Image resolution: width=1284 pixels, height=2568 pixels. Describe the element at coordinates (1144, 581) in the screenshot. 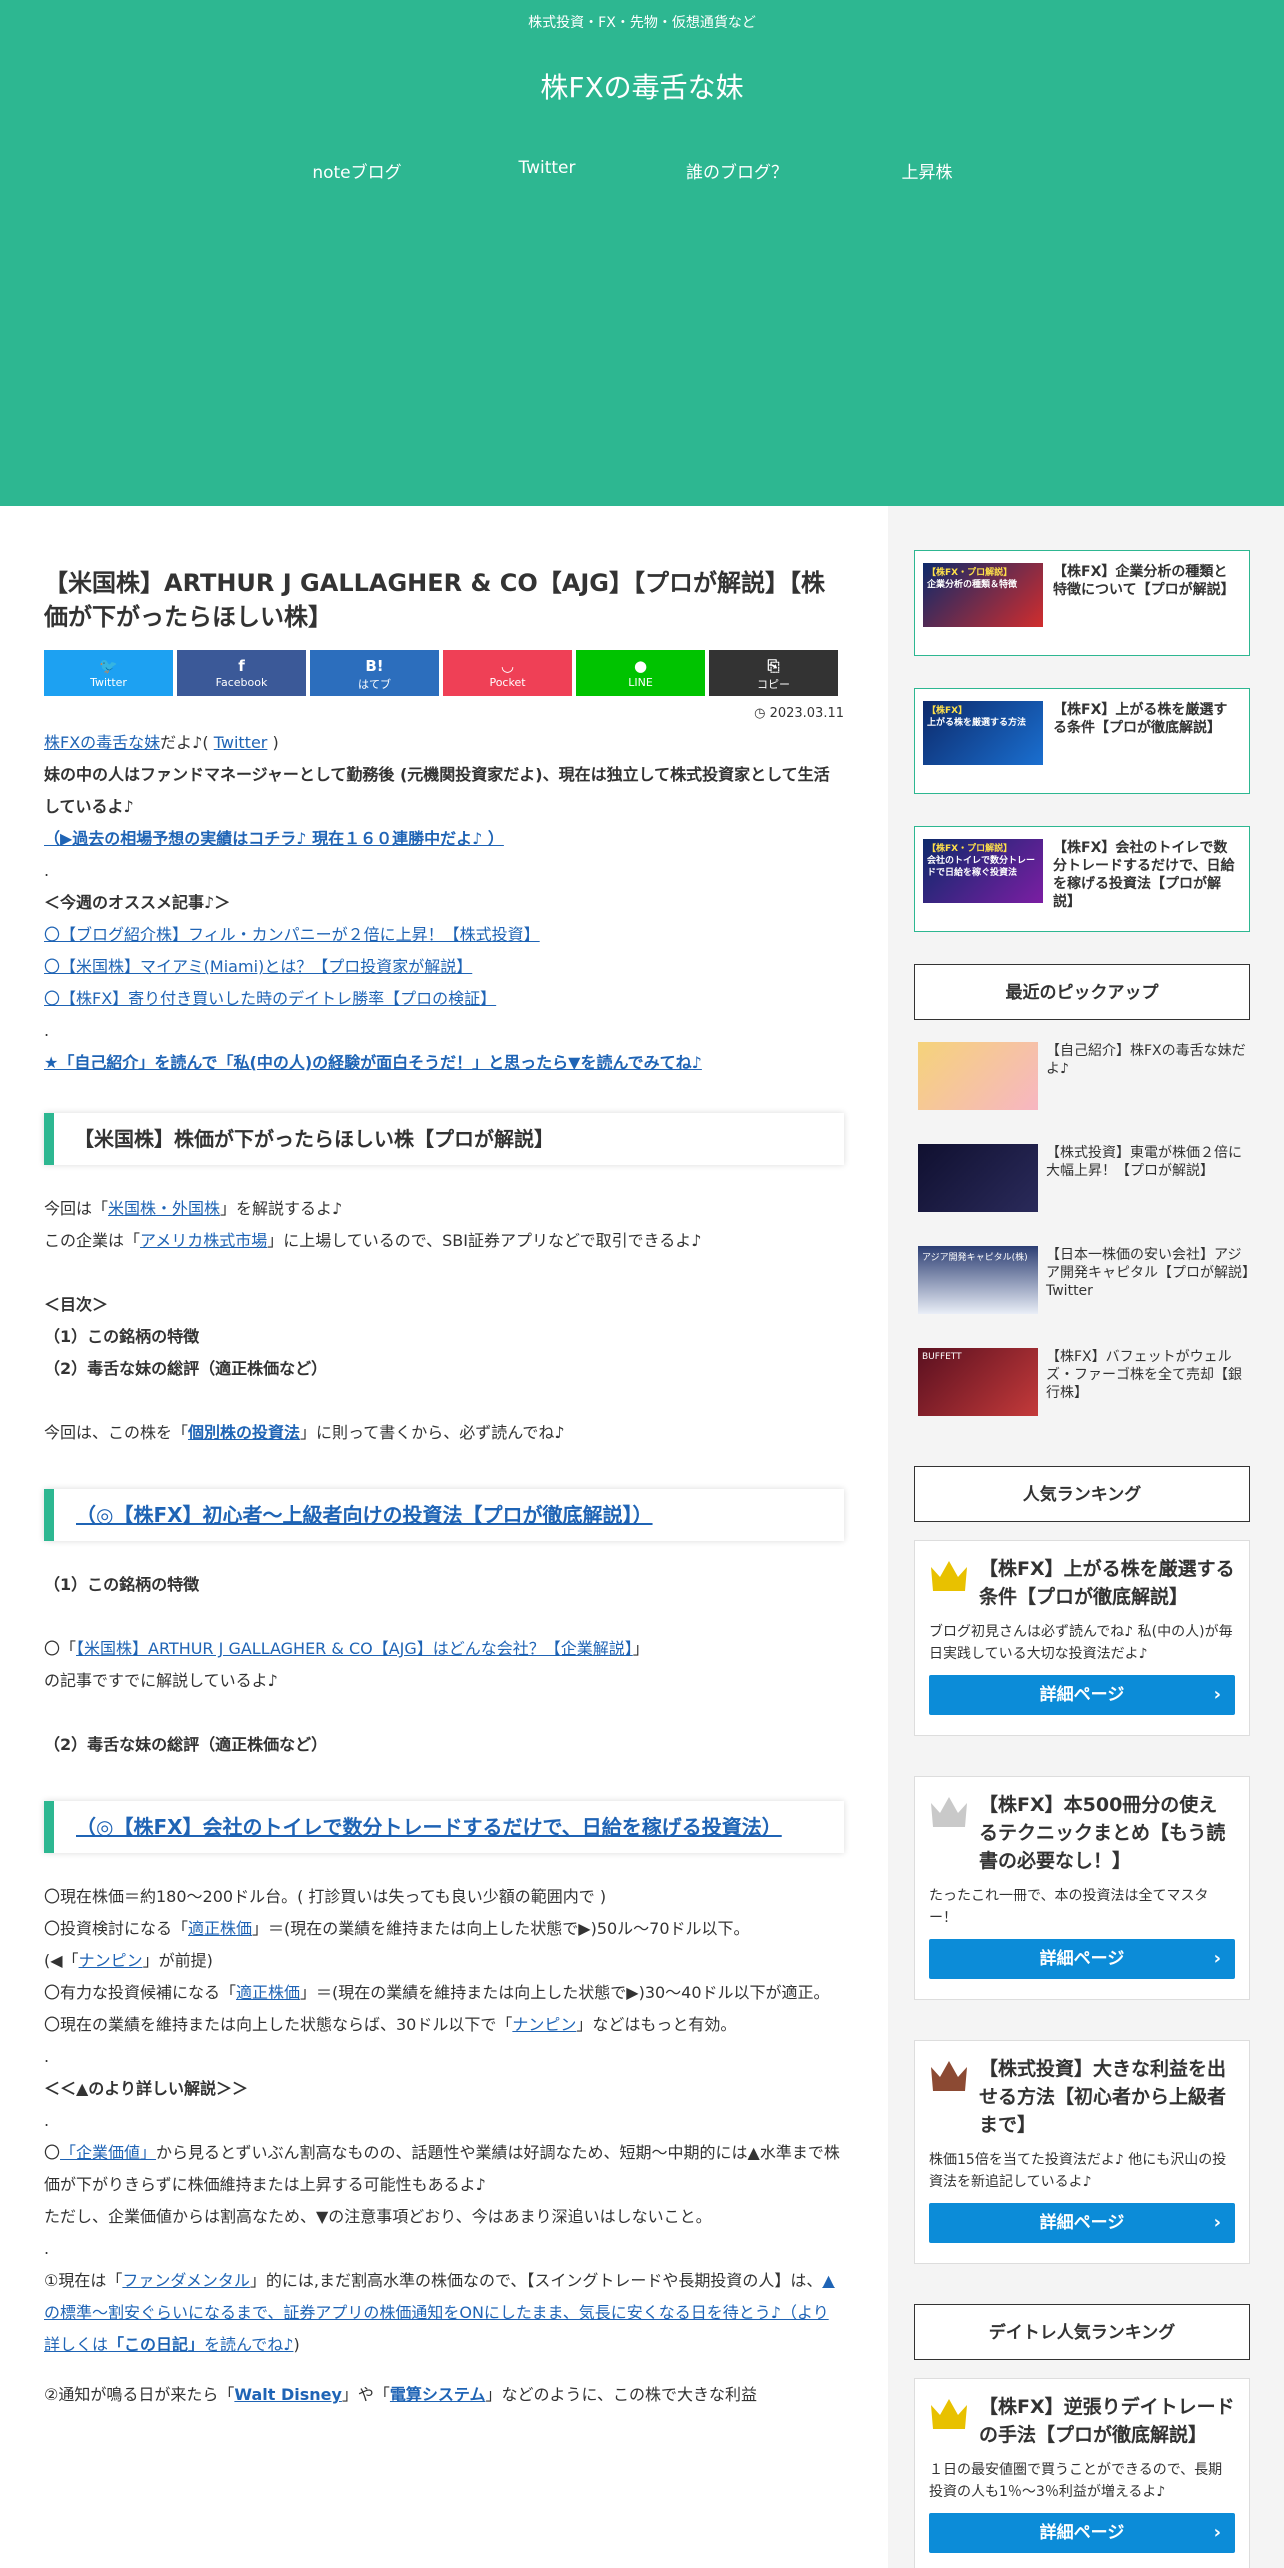

I see `card-title: 【株FX】企業分析の種類と特徴について【プロが解説】` at that location.